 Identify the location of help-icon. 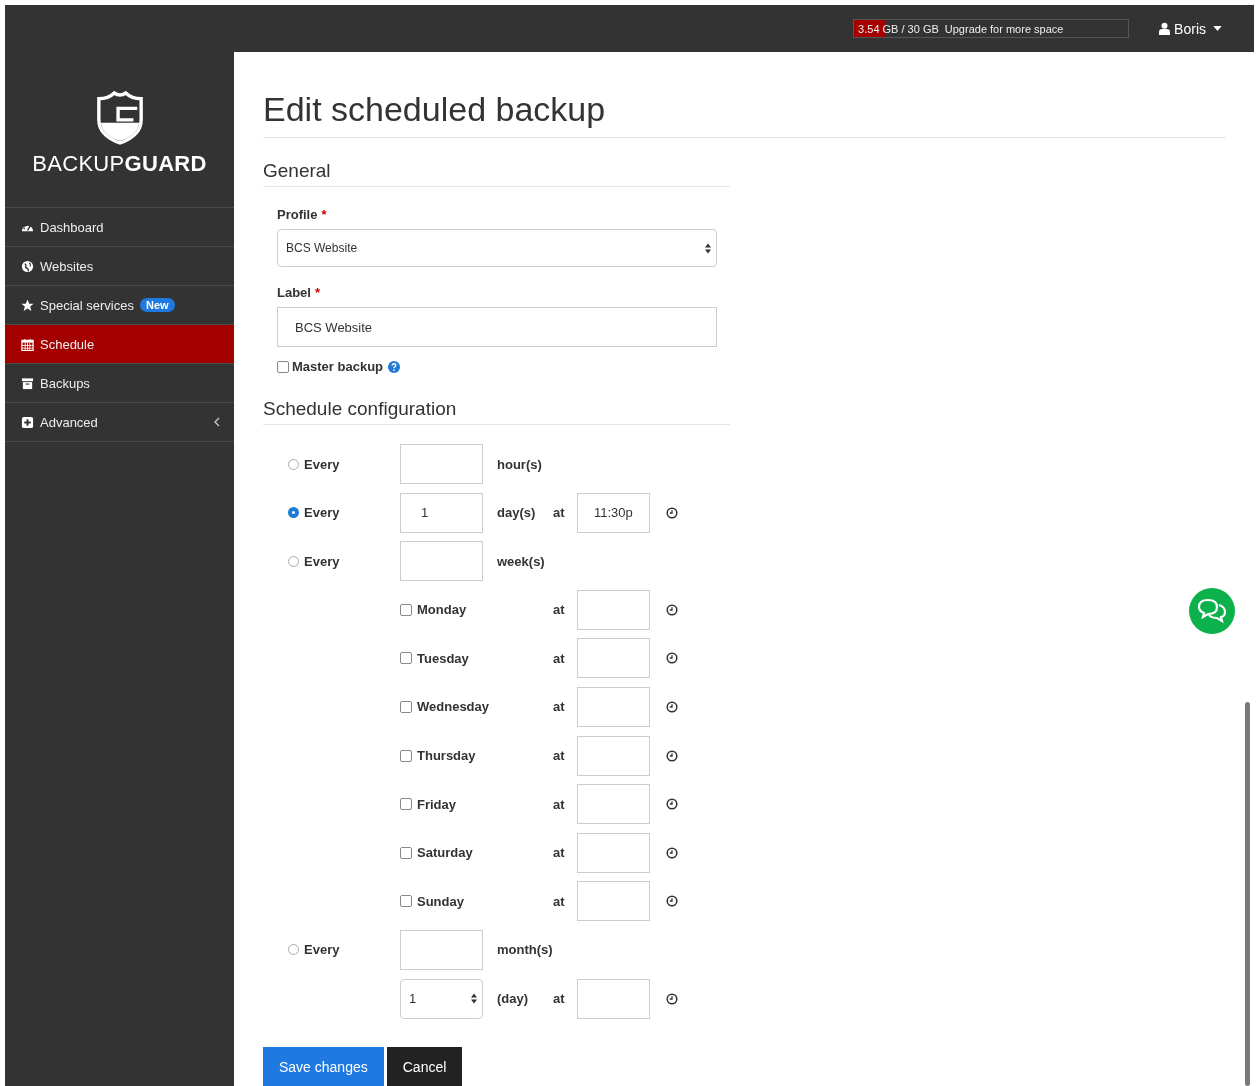
(394, 366).